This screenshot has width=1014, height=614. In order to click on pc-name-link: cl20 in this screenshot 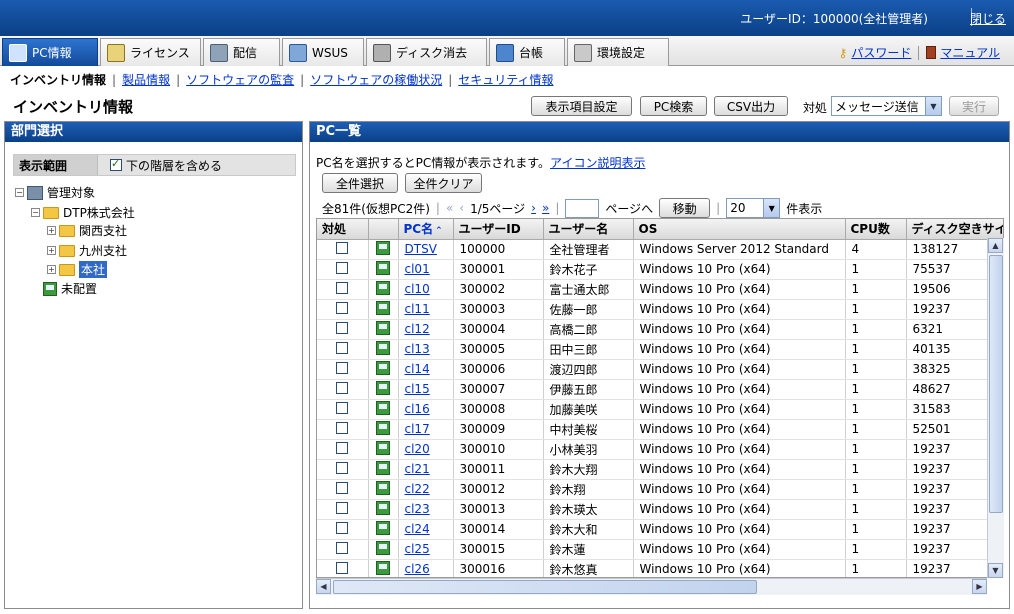, I will do `click(417, 449)`.